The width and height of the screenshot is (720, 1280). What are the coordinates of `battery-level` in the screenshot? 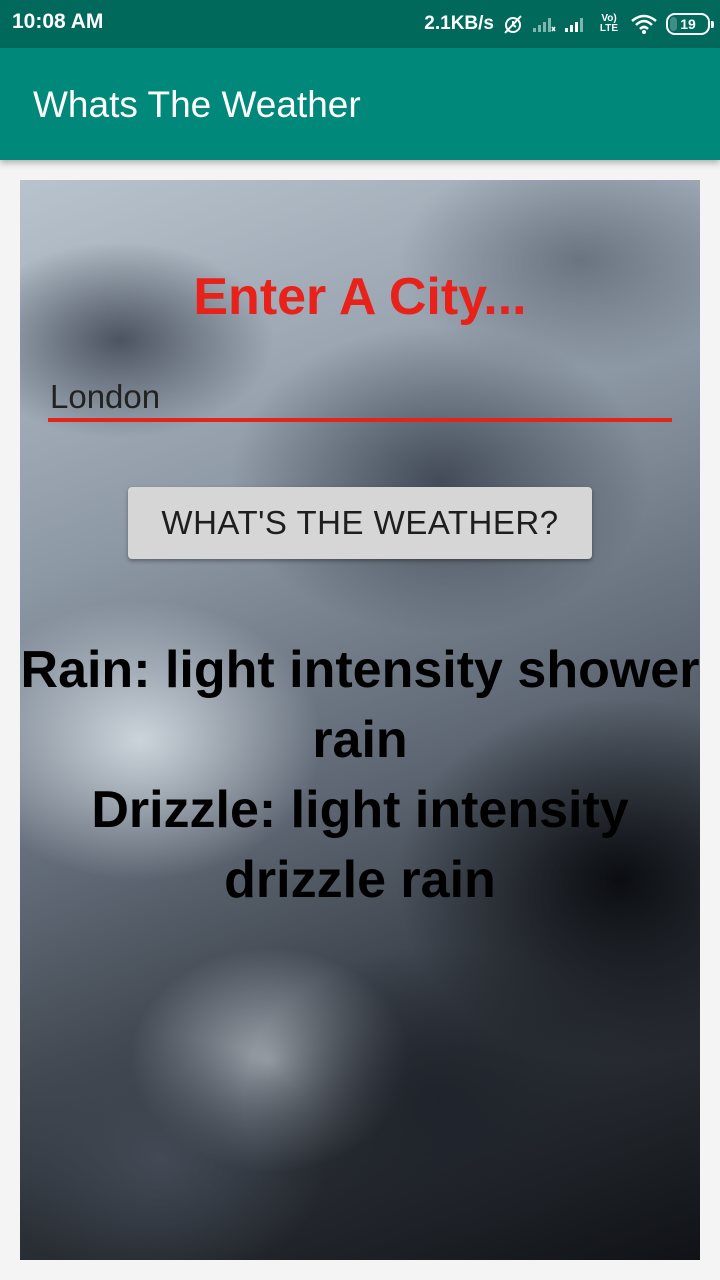 It's located at (673, 24).